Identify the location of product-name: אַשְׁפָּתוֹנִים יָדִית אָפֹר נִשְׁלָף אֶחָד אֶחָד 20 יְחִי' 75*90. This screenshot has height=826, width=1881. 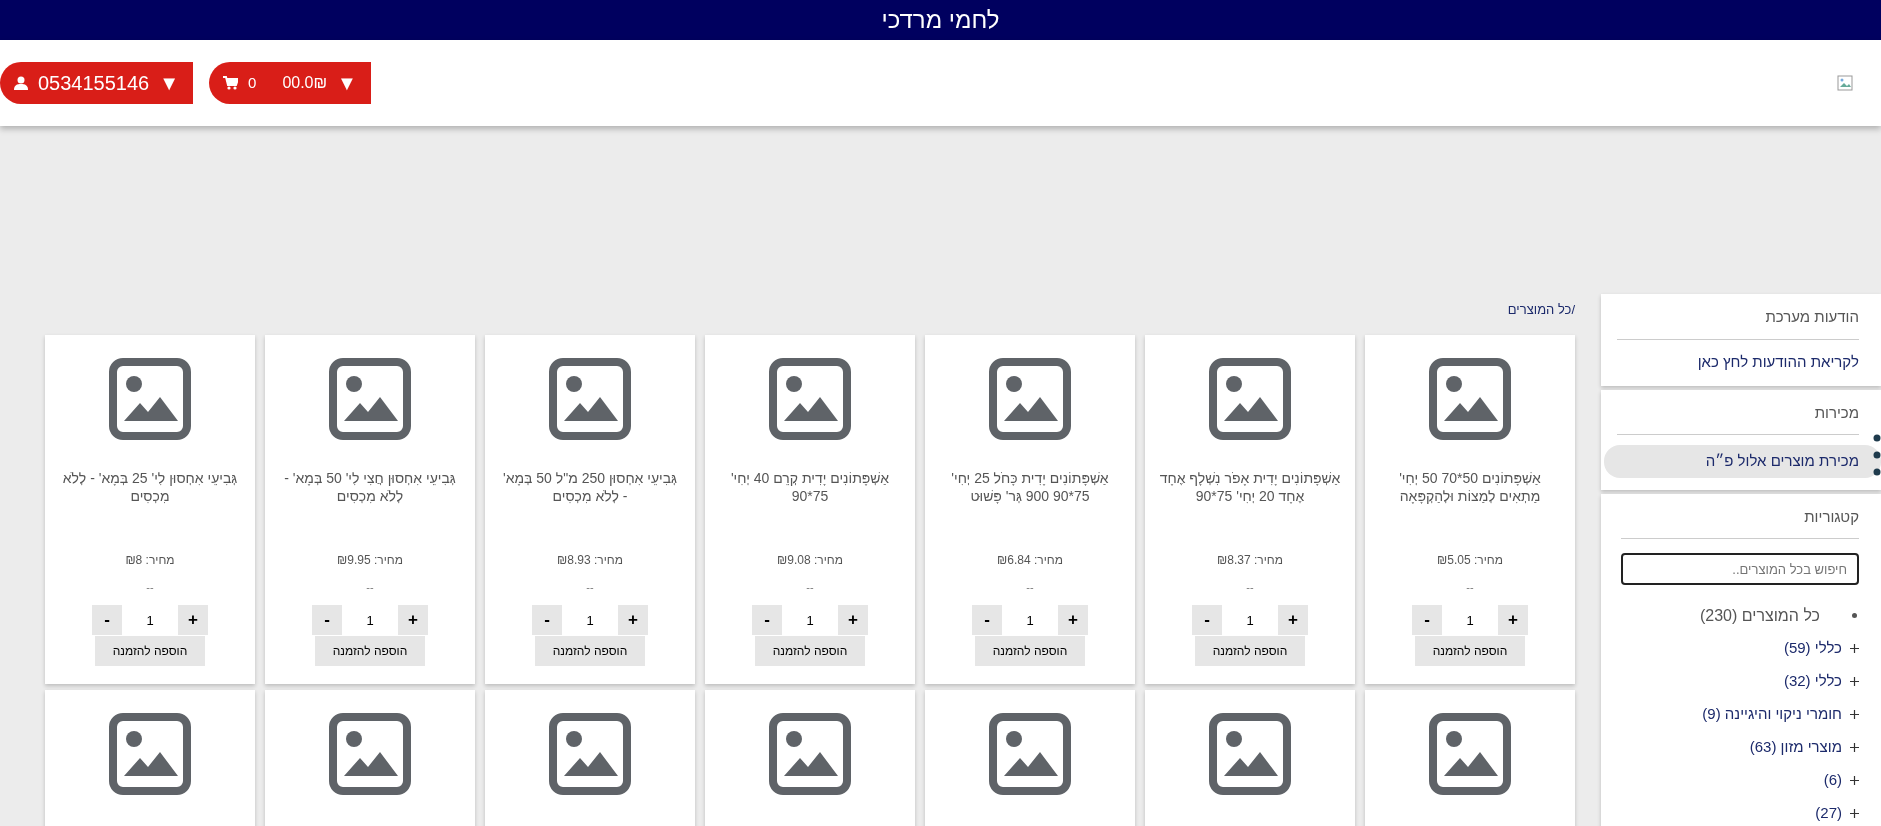
(1250, 487).